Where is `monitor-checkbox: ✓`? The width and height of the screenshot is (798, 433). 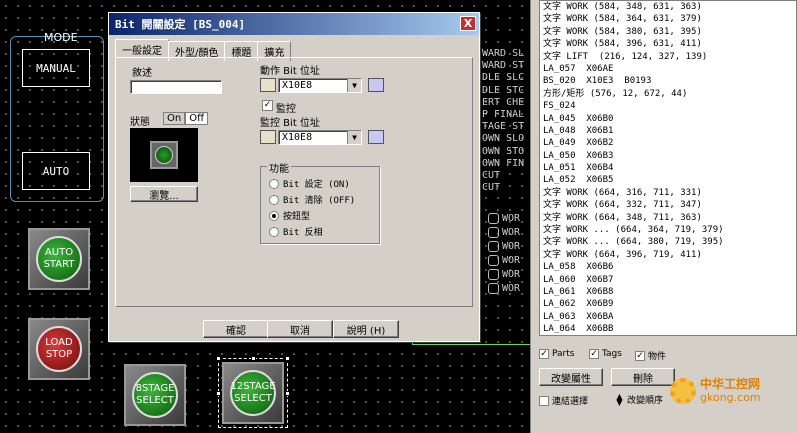 monitor-checkbox: ✓ is located at coordinates (267, 105).